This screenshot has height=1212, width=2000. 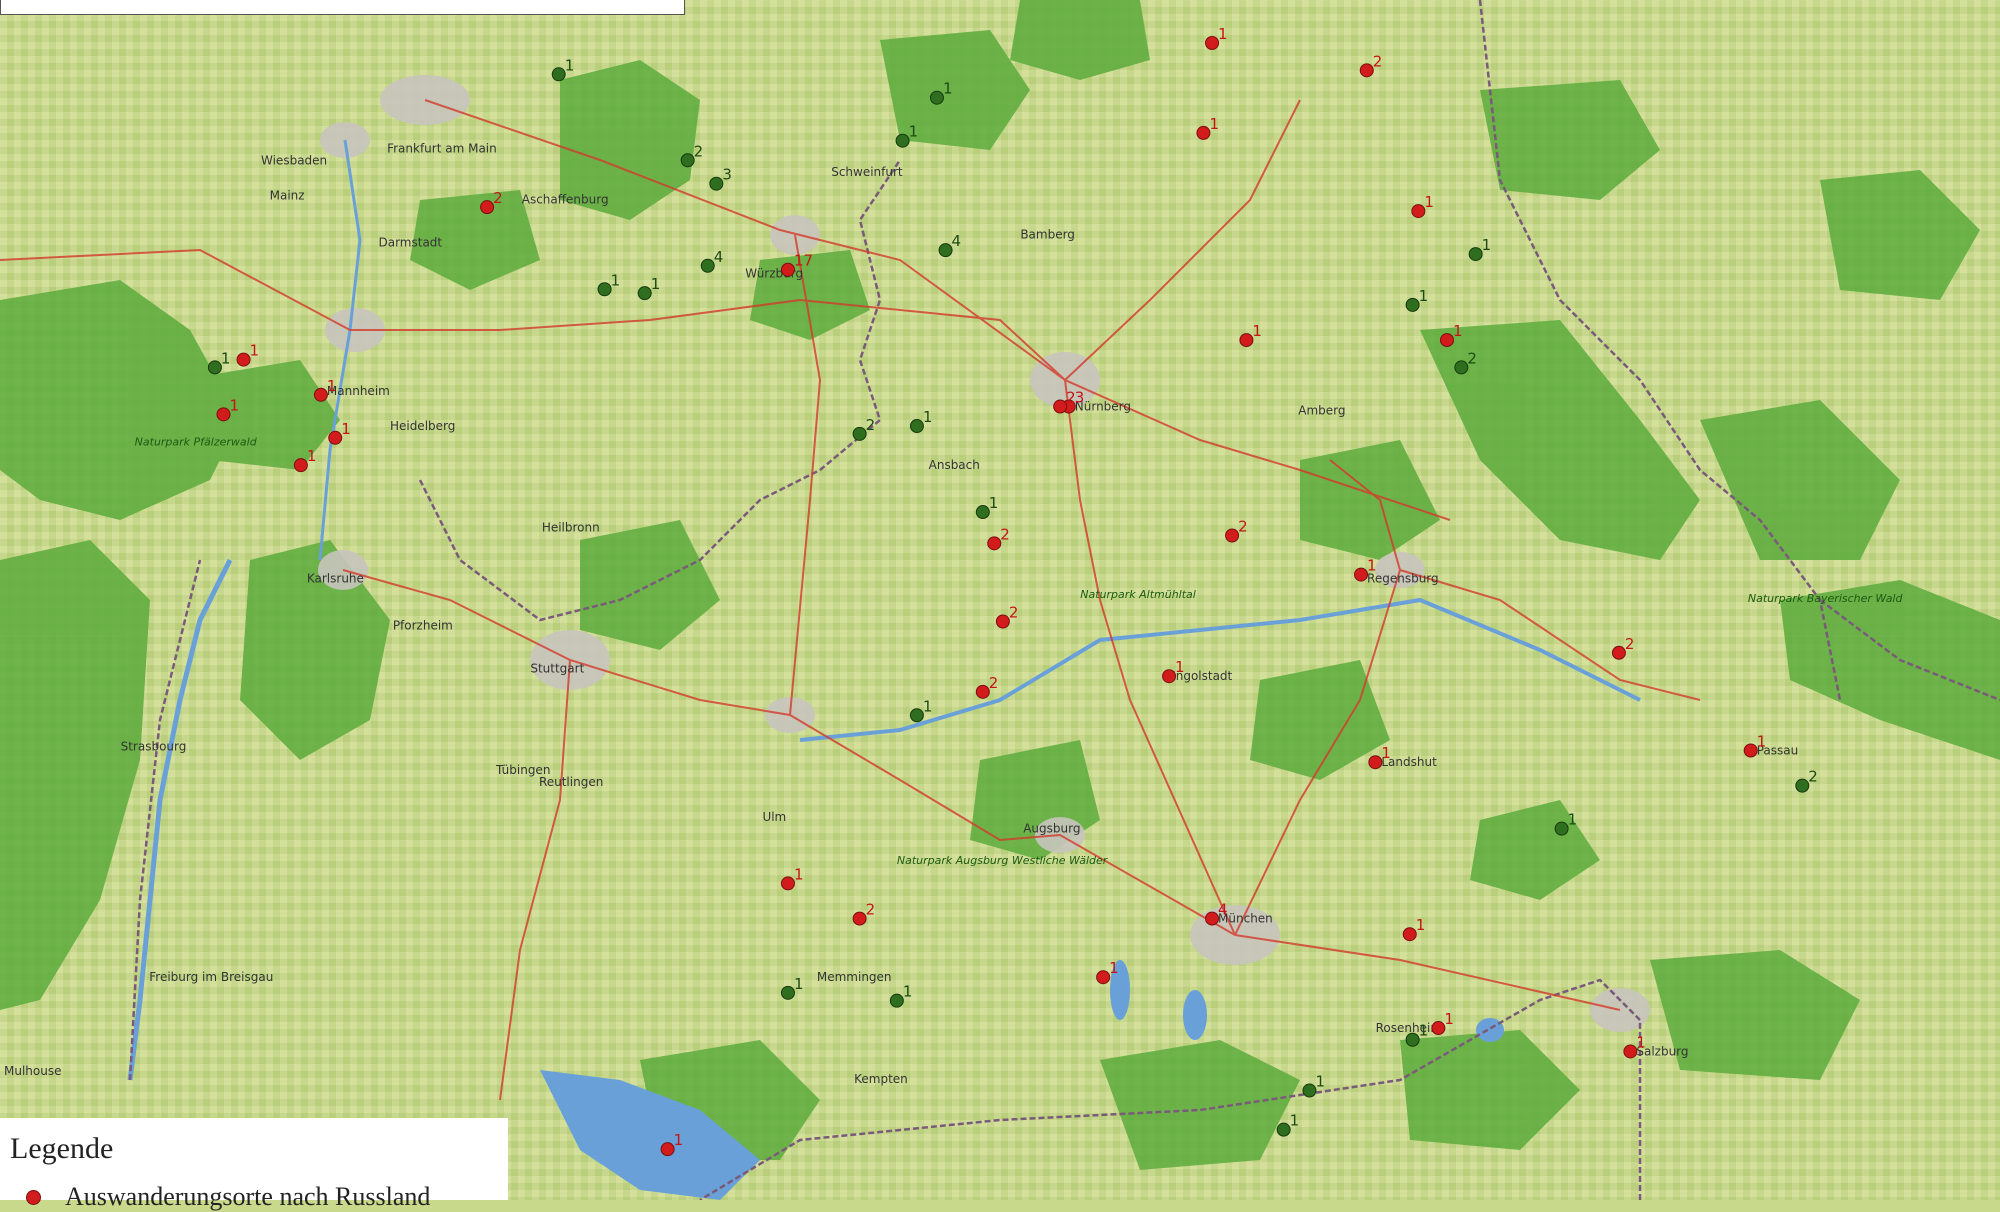 What do you see at coordinates (228, 1197) in the screenshot?
I see `legend-item: Auswanderungsorte nach Russland` at bounding box center [228, 1197].